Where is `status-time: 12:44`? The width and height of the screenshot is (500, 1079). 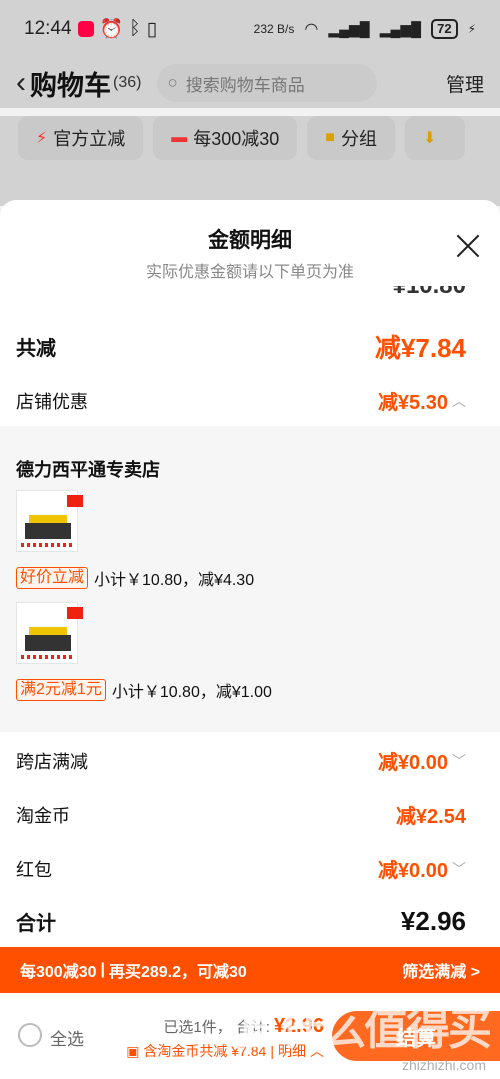
status-time: 12:44 is located at coordinates (48, 28).